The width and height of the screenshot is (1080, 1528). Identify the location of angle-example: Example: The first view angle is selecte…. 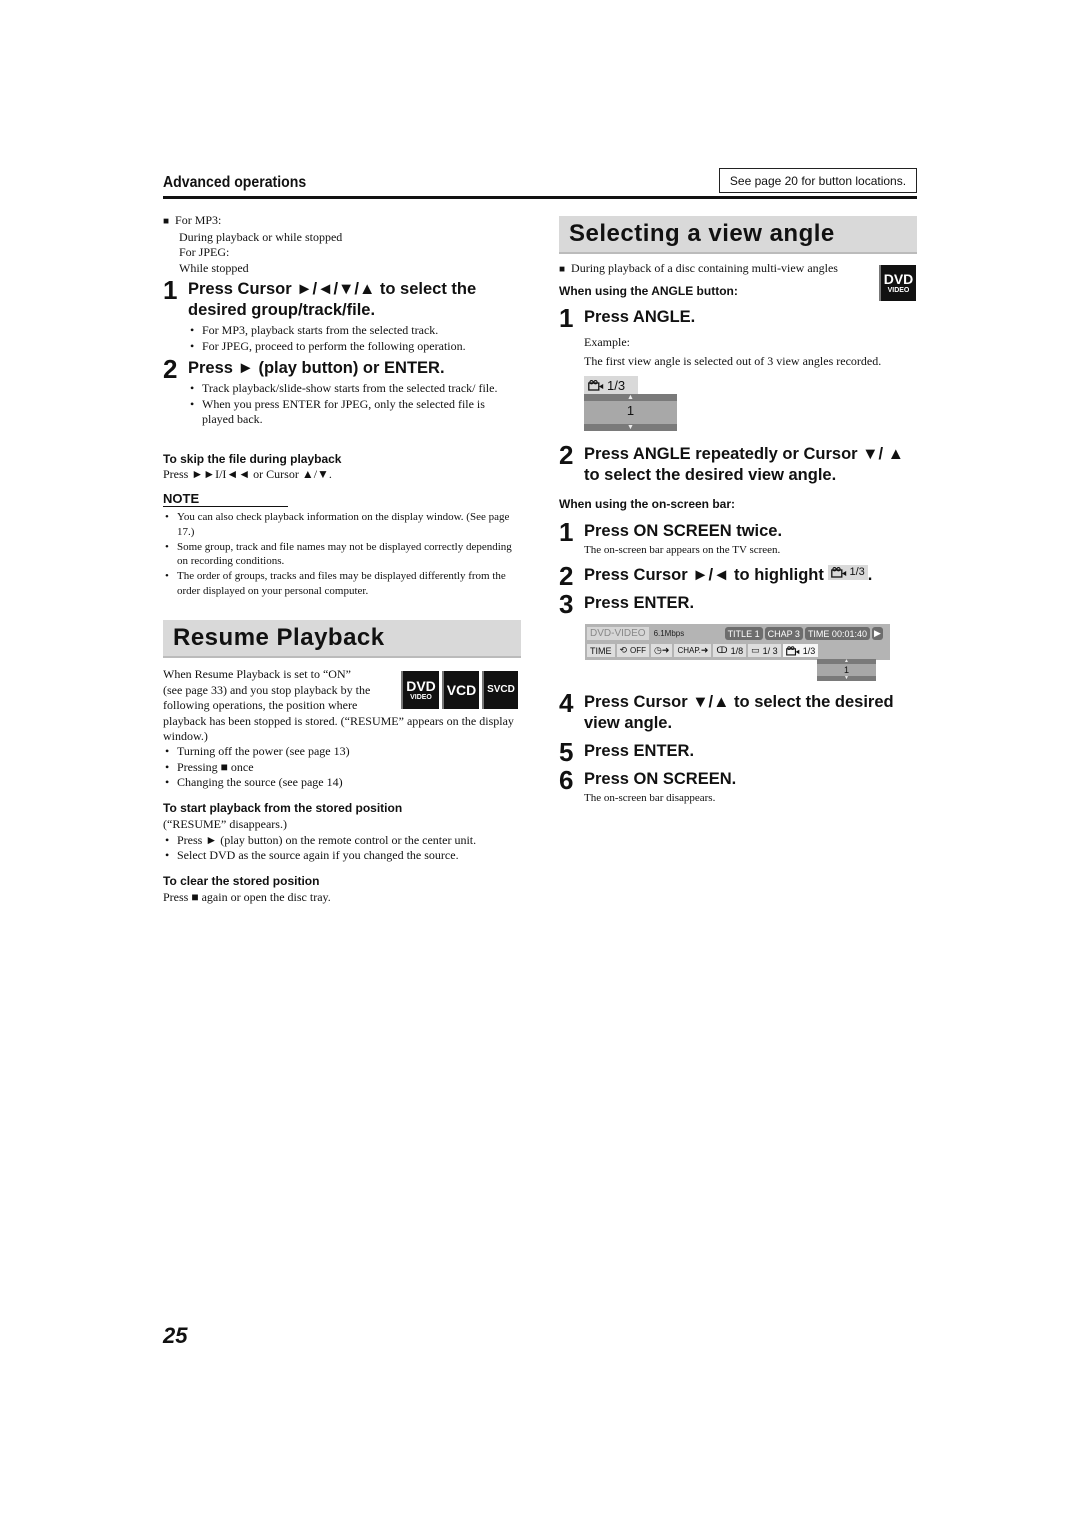
(751, 352).